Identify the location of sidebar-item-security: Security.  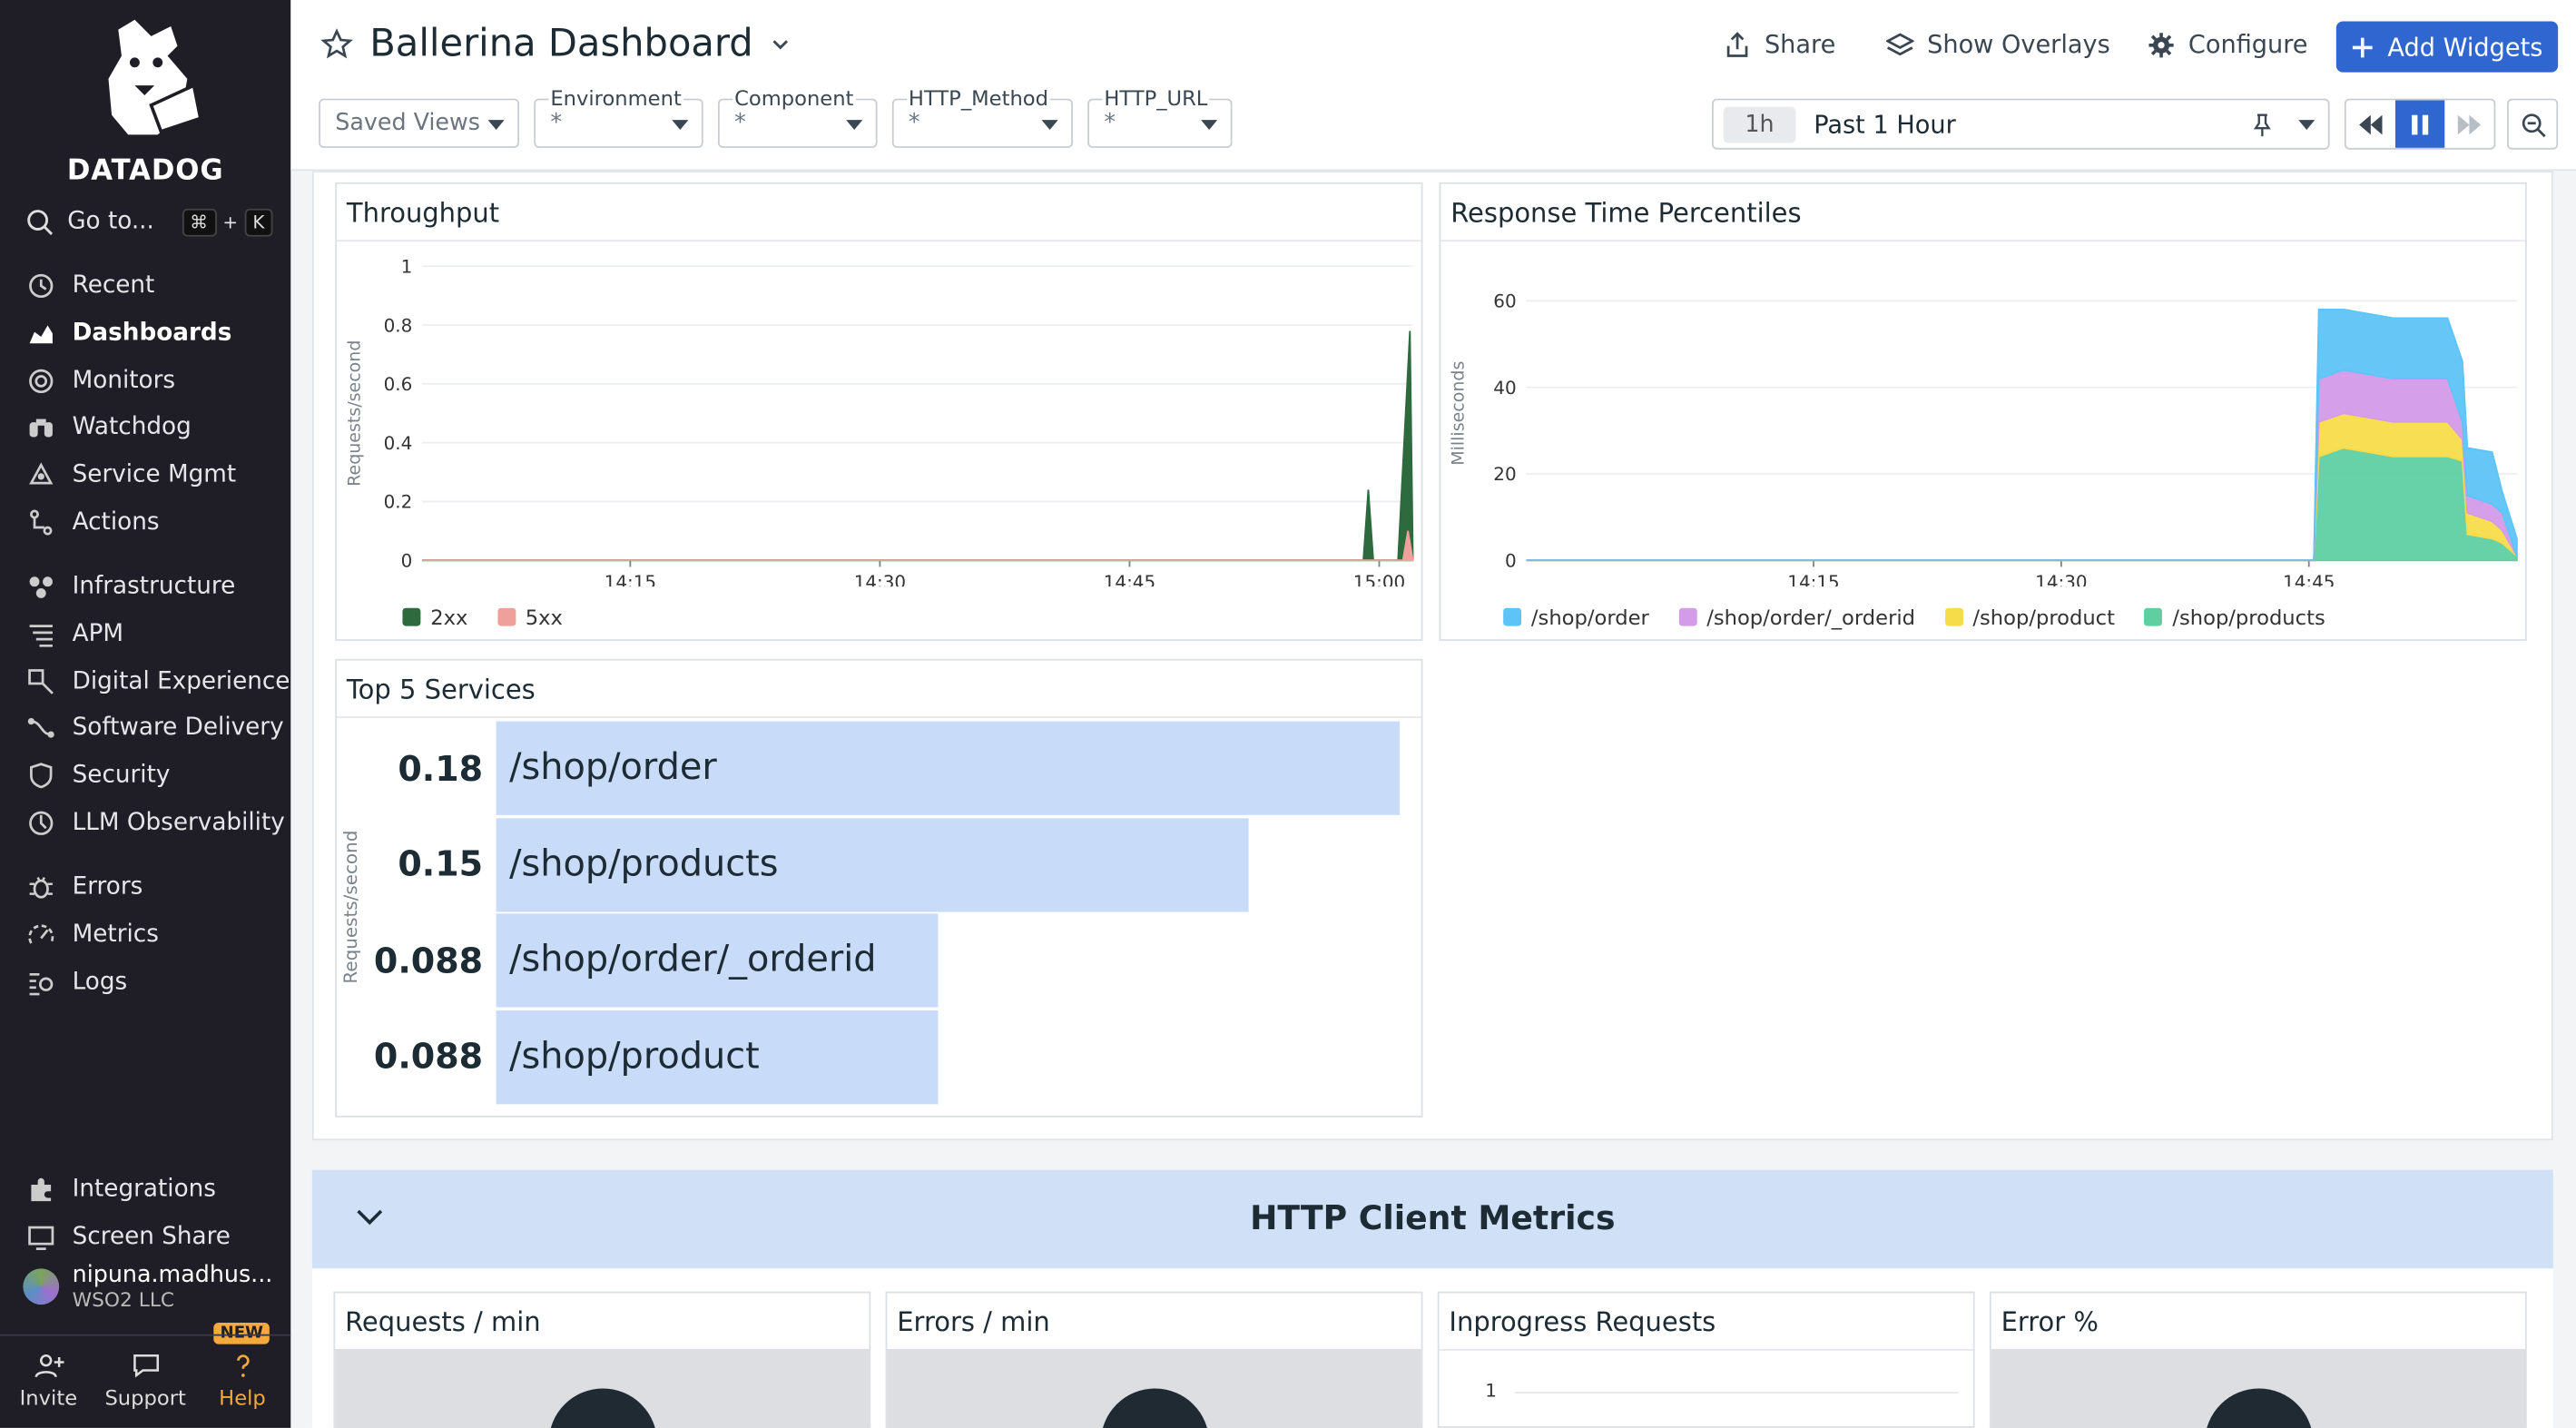
(158, 776).